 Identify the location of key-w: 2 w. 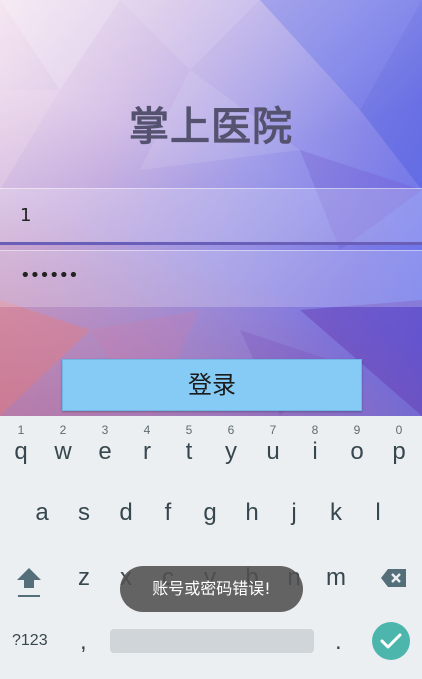
(63, 445).